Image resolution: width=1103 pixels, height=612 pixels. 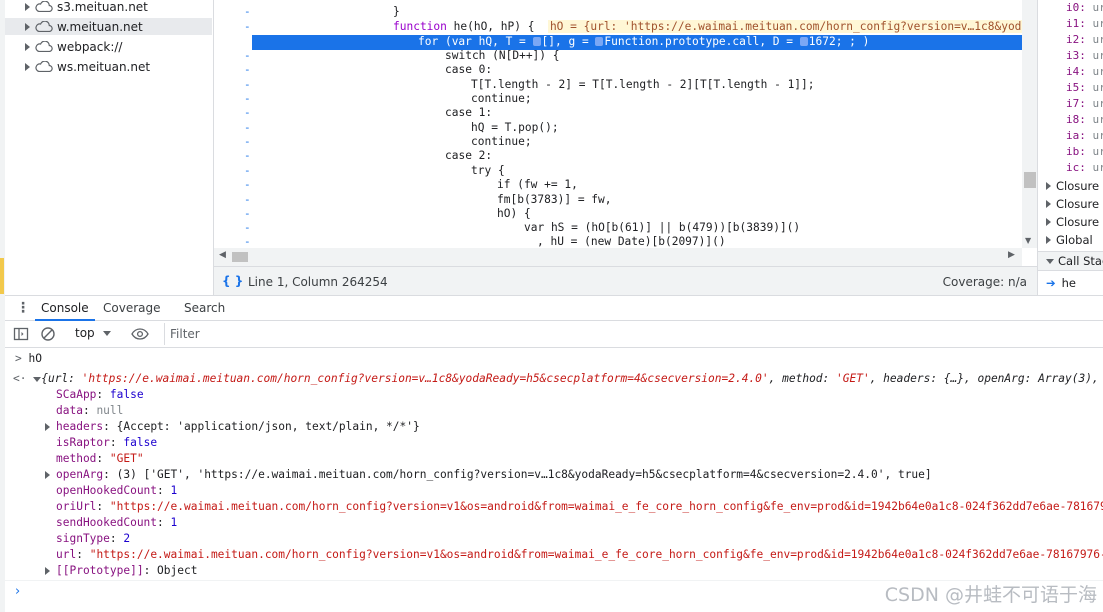 What do you see at coordinates (1097, 39) in the screenshot?
I see `scope-variable-value: ur` at bounding box center [1097, 39].